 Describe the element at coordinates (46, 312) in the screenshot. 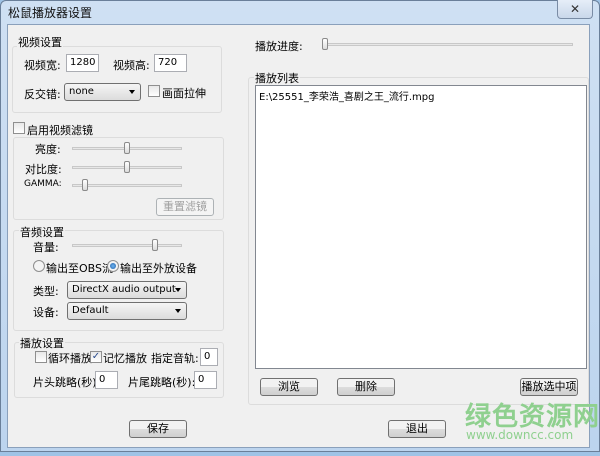

I see `device-label: 设备:` at that location.